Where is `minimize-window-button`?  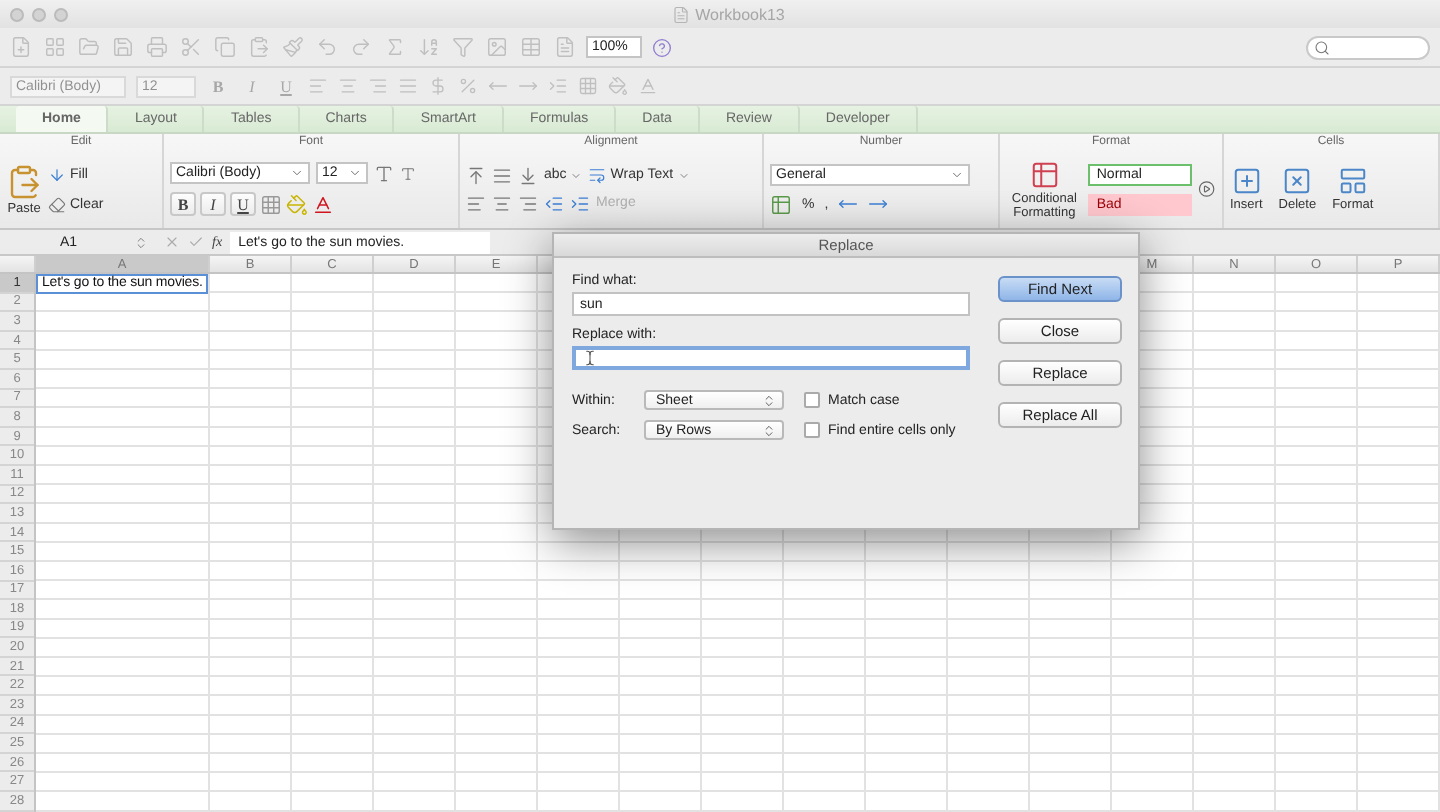
minimize-window-button is located at coordinates (39, 14).